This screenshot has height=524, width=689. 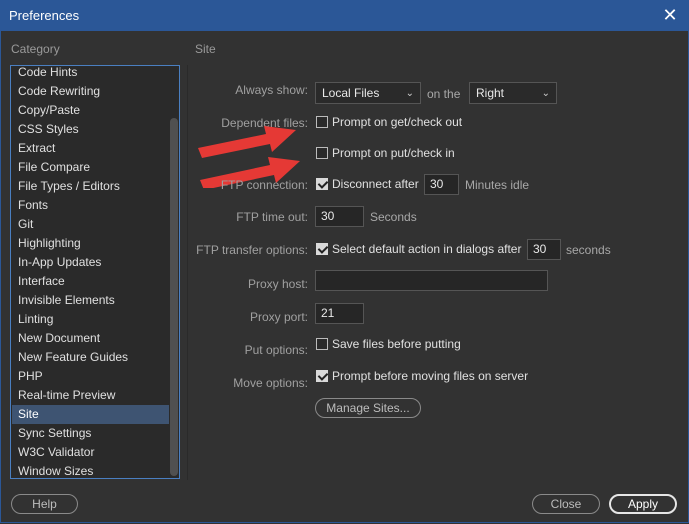 What do you see at coordinates (497, 185) in the screenshot?
I see `minutes-idle-text: Minutes idle` at bounding box center [497, 185].